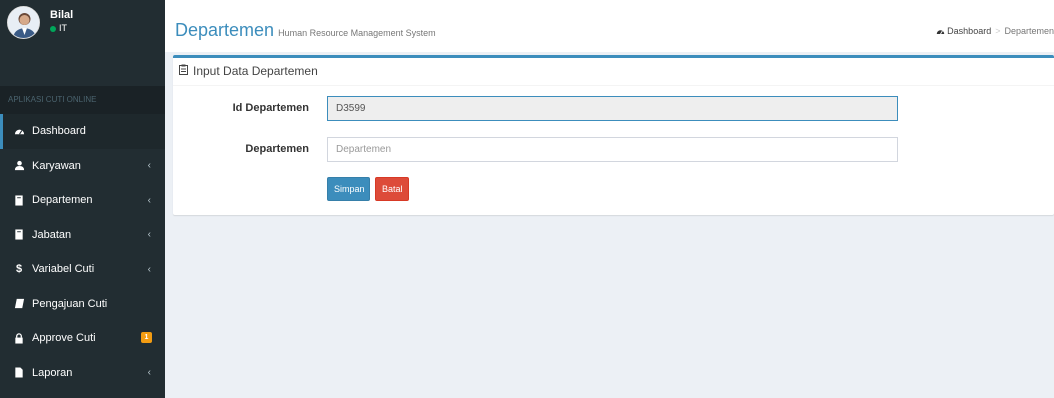  I want to click on user-panel: Bilal IT, so click(82, 35).